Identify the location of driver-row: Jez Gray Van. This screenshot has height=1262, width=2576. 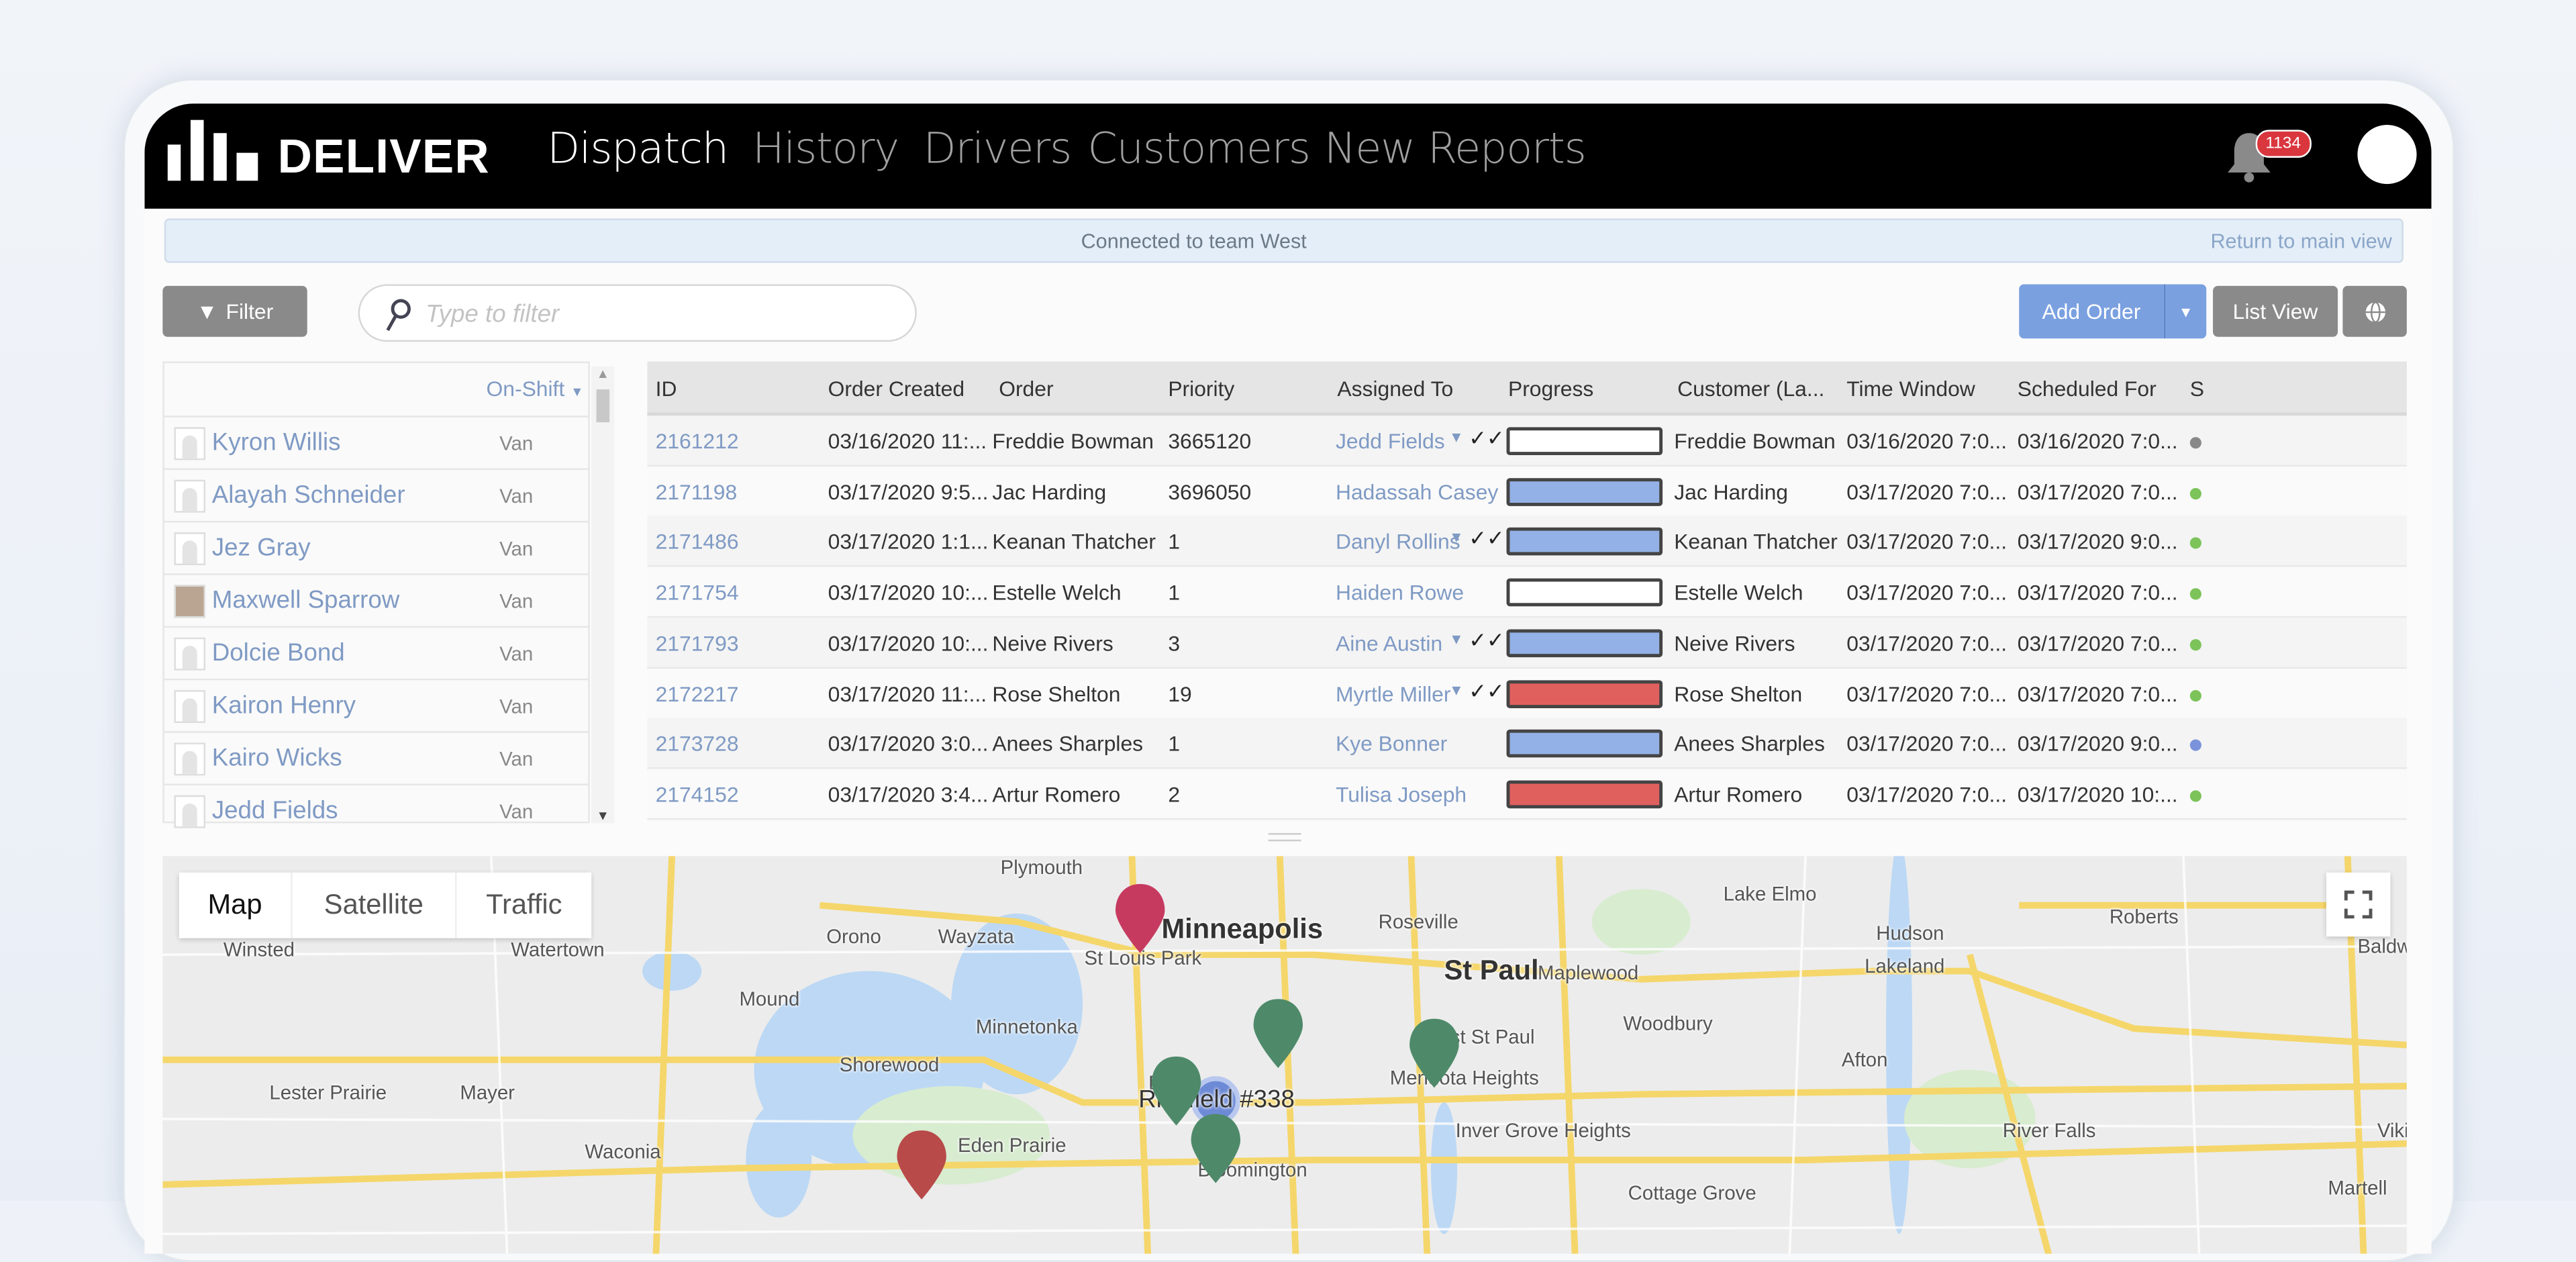
(377, 546).